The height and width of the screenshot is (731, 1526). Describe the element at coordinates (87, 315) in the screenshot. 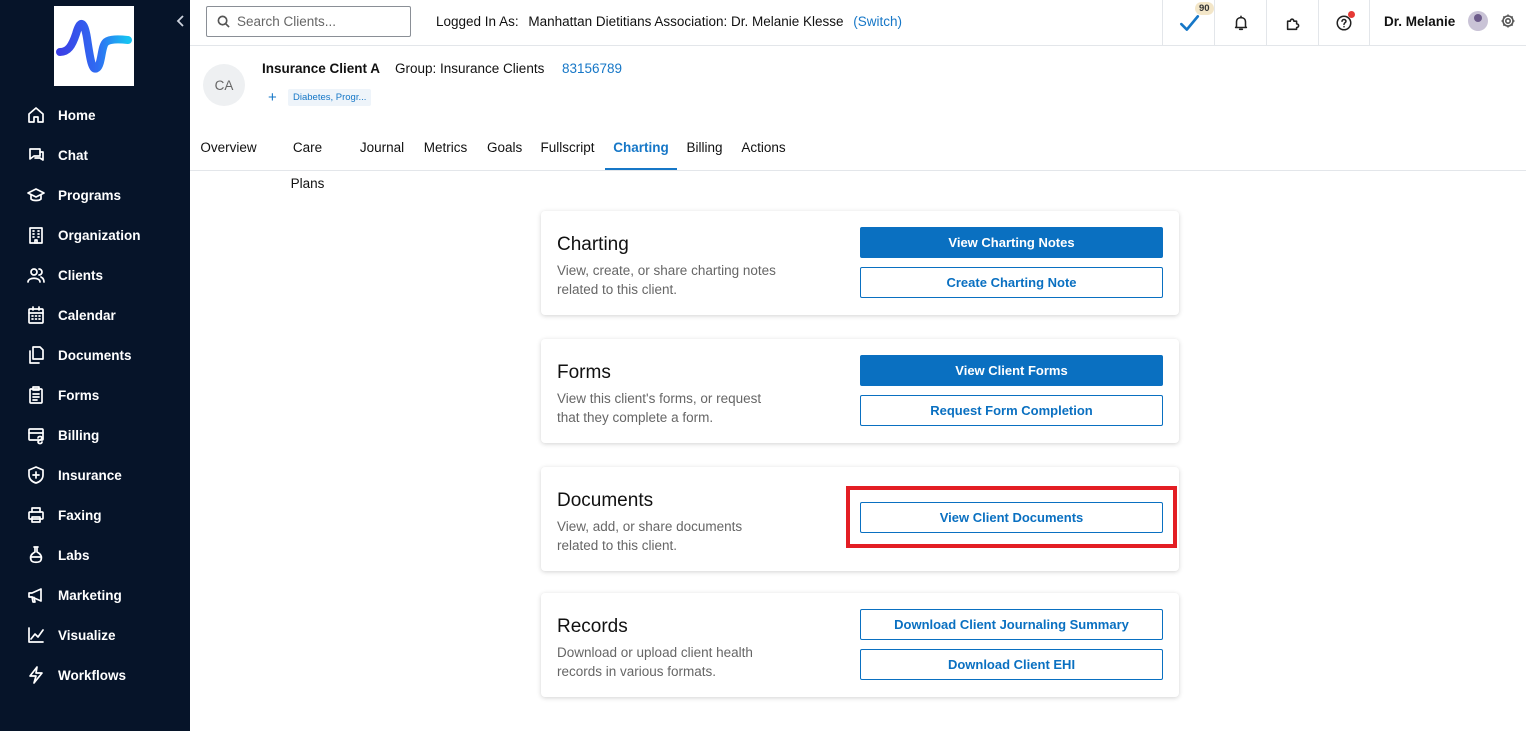

I see `sidebar-item-label: Calendar` at that location.